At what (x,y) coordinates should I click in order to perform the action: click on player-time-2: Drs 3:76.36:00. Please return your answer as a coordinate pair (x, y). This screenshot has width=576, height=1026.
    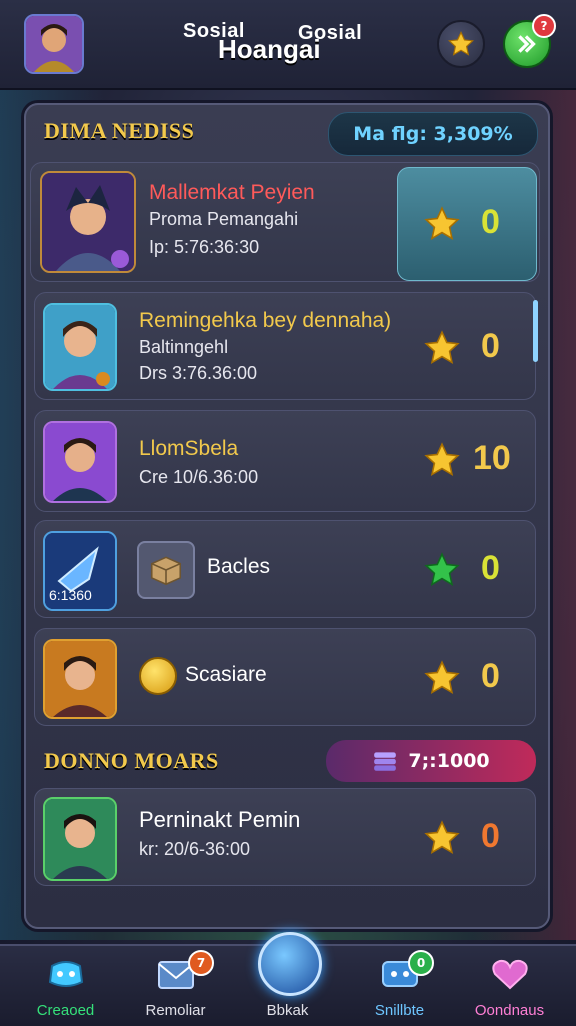
    Looking at the image, I should click on (198, 373).